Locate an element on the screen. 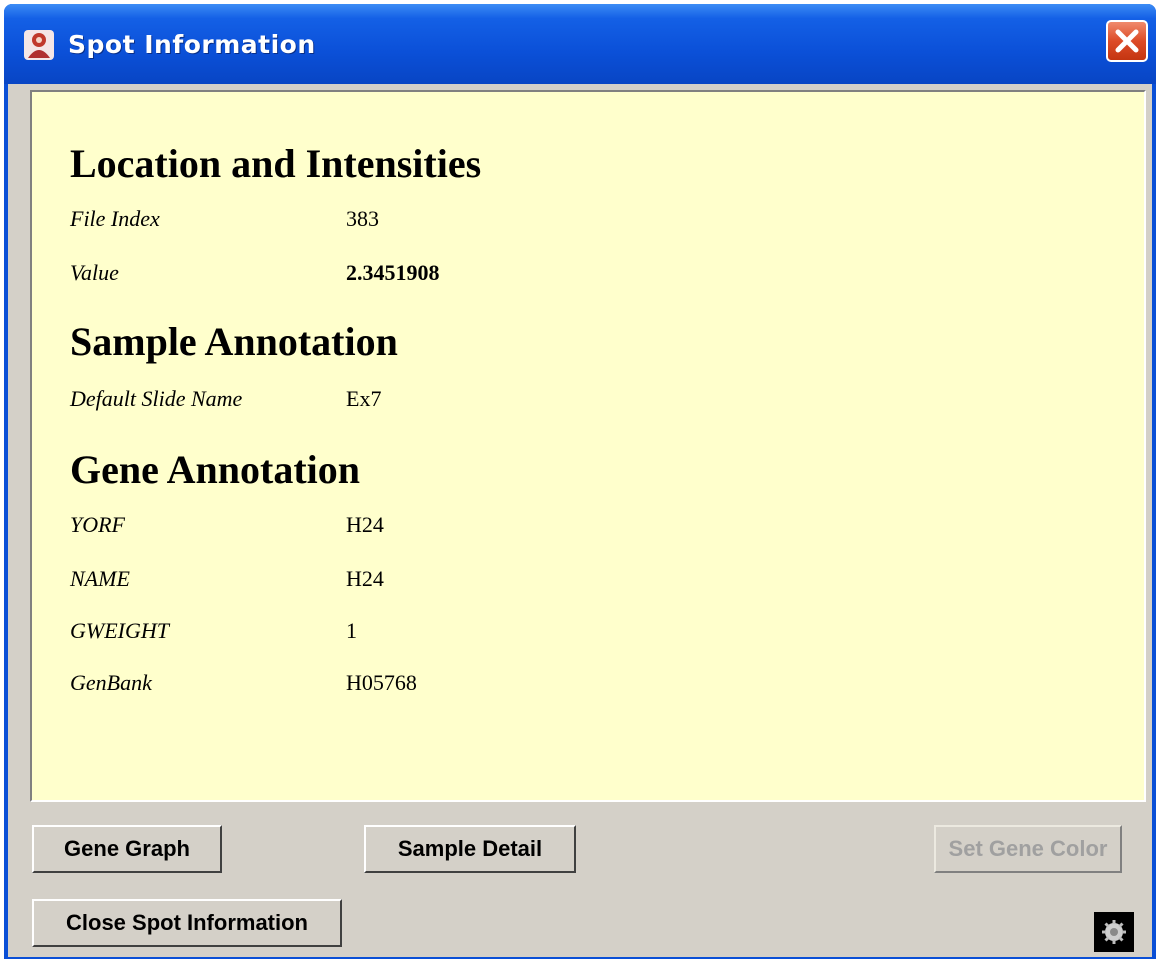 This screenshot has height=963, width=1162. close-window-button is located at coordinates (1127, 41).